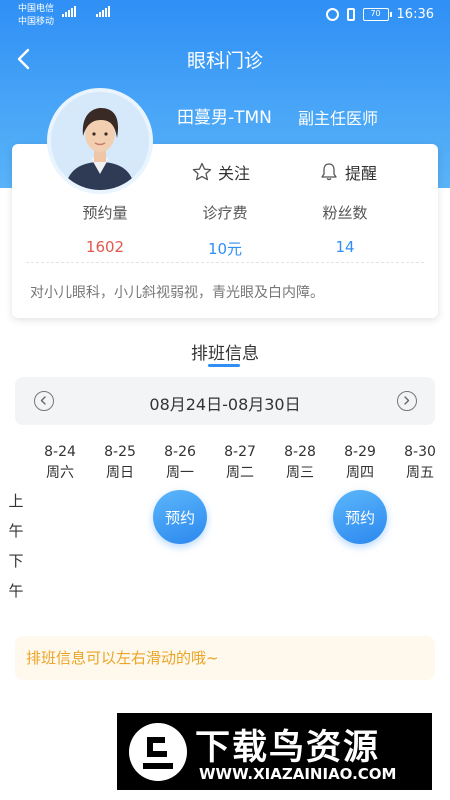 The width and height of the screenshot is (450, 800). I want to click on signal-1-icon, so click(69, 11).